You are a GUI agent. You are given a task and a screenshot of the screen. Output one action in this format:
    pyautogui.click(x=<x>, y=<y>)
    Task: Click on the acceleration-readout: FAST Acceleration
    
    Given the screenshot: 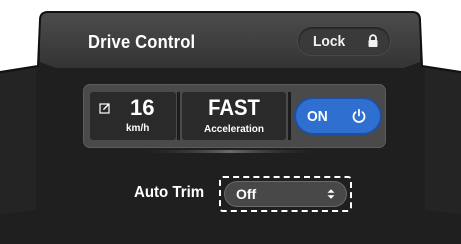 What is the action you would take?
    pyautogui.click(x=234, y=116)
    